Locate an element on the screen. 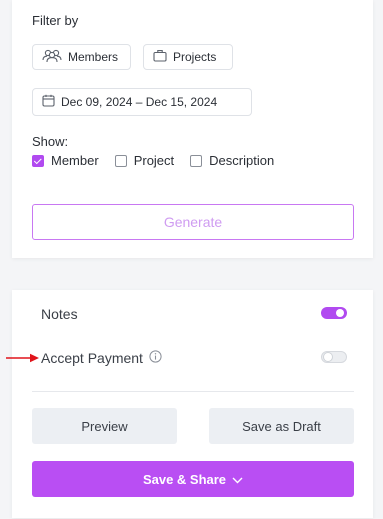  accept-payment-row: Accept Payment is located at coordinates (101, 358).